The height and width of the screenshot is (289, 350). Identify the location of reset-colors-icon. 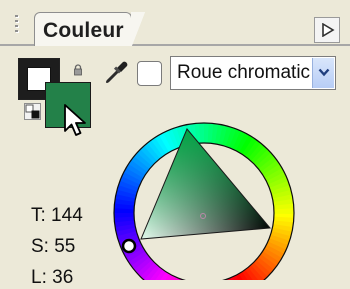
(32, 111).